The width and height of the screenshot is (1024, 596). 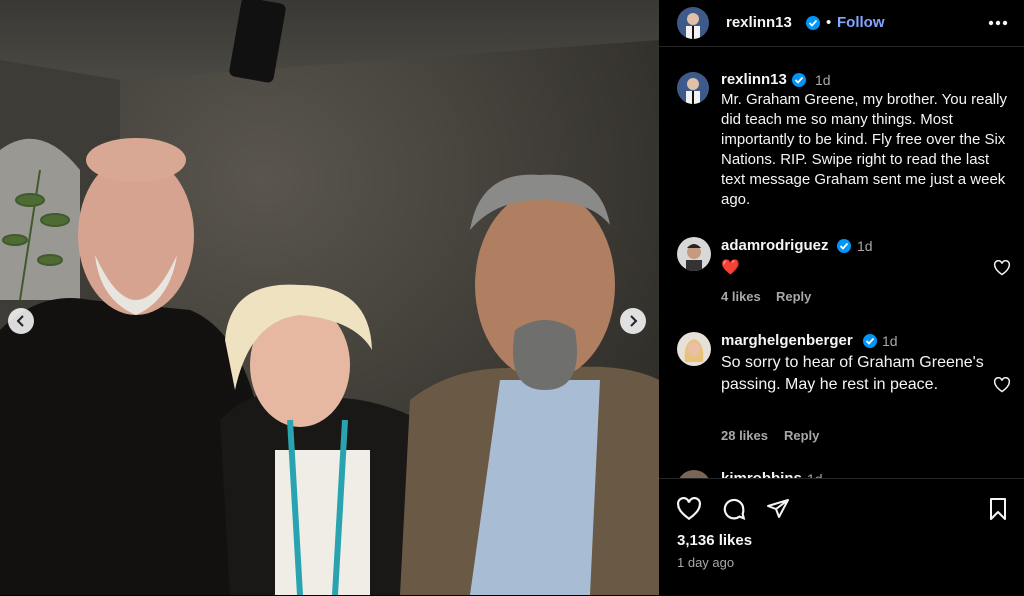 I want to click on comment-username: marghelgenberger, so click(x=787, y=340).